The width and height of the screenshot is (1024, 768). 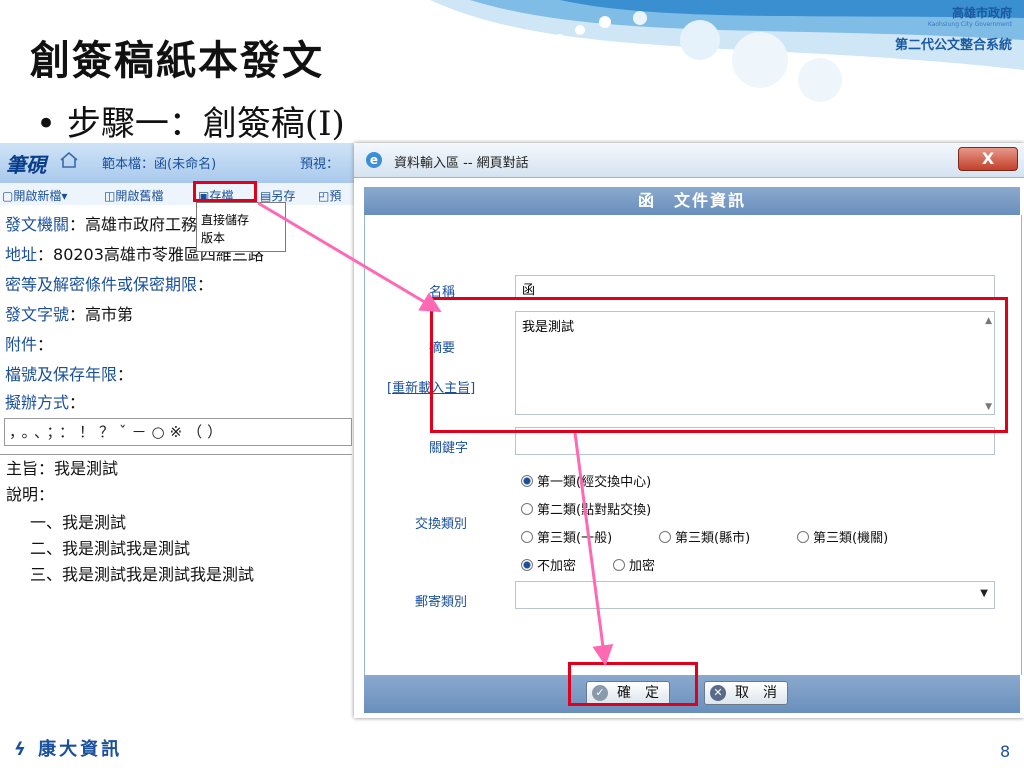 I want to click on field-key: 附件, so click(x=21, y=344).